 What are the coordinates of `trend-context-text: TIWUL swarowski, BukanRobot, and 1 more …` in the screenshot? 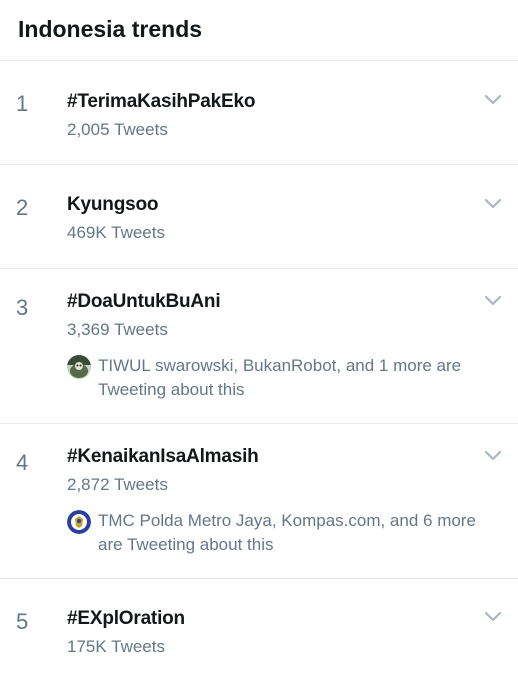 It's located at (280, 377).